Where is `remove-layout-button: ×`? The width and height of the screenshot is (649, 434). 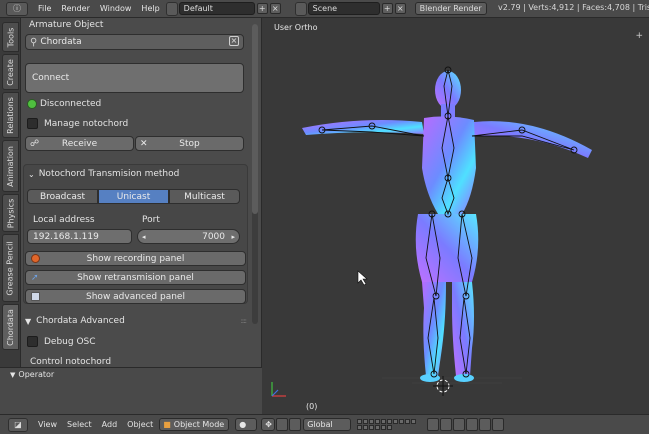 remove-layout-button: × is located at coordinates (275, 8).